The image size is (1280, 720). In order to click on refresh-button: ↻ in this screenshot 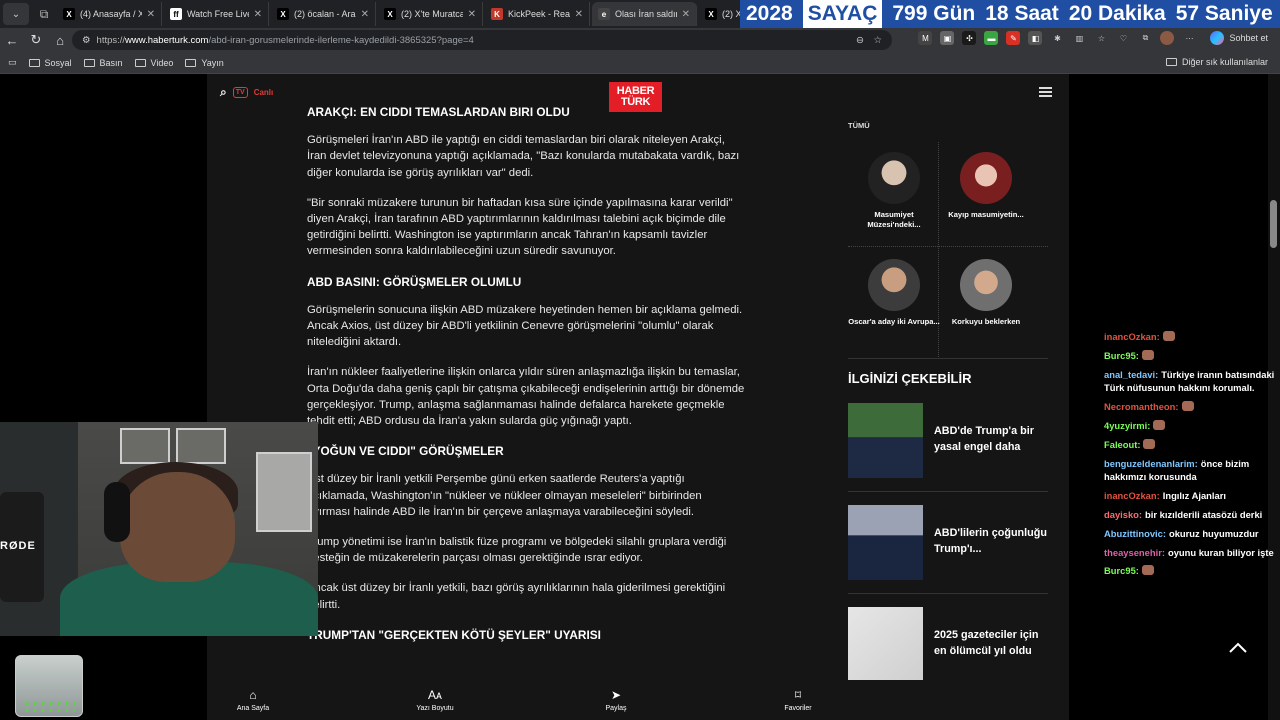, I will do `click(36, 40)`.